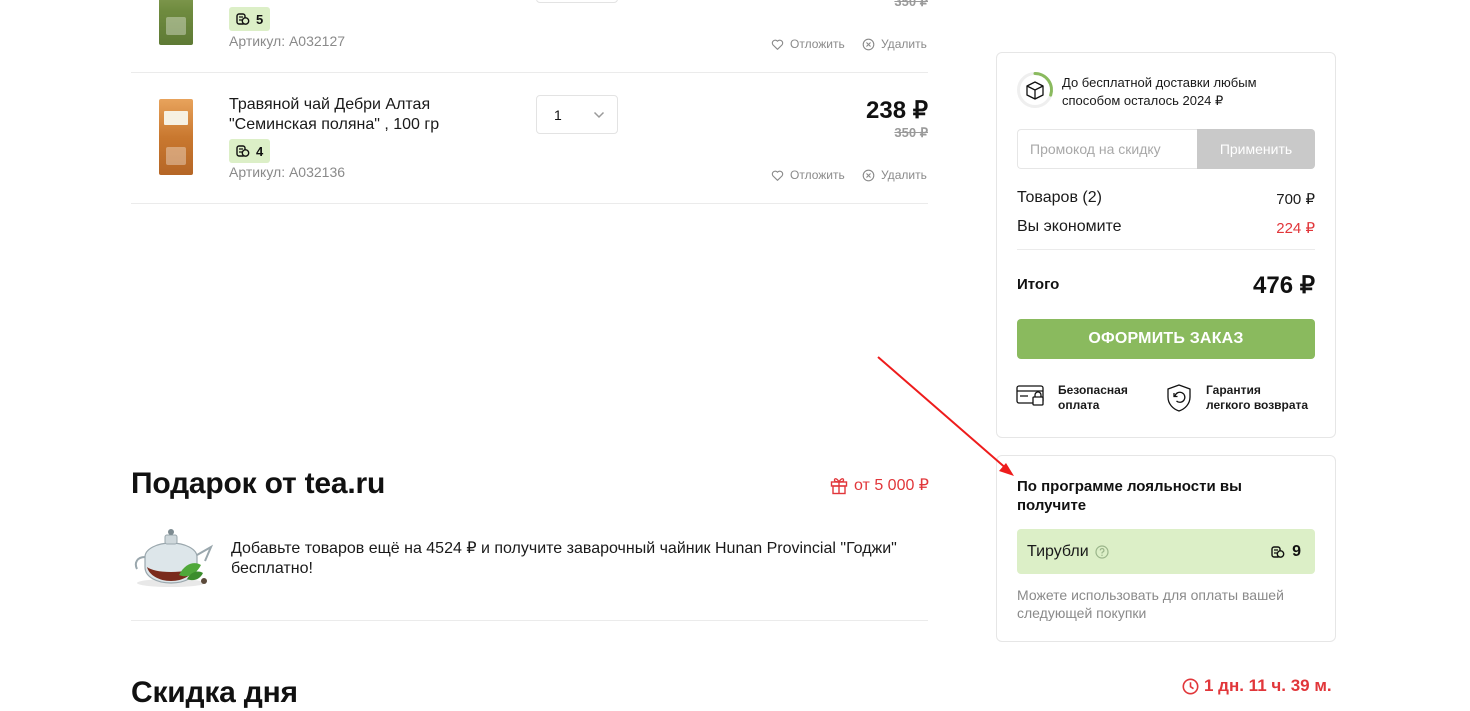 The height and width of the screenshot is (711, 1470). I want to click on loyalty-note-line: следующей покупки, so click(1082, 613).